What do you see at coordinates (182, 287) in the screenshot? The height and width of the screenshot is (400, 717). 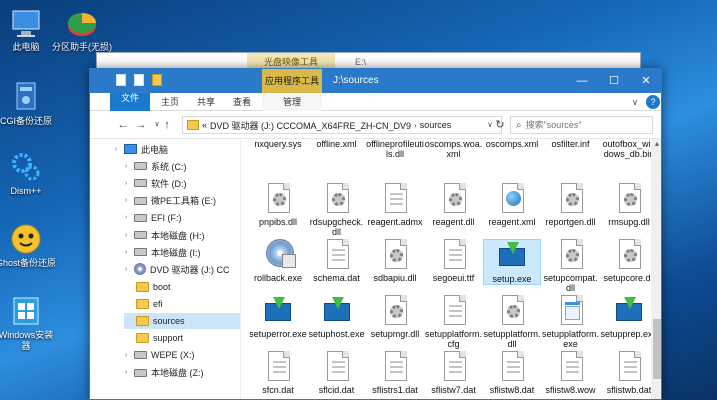 I see `nav-item: boot` at bounding box center [182, 287].